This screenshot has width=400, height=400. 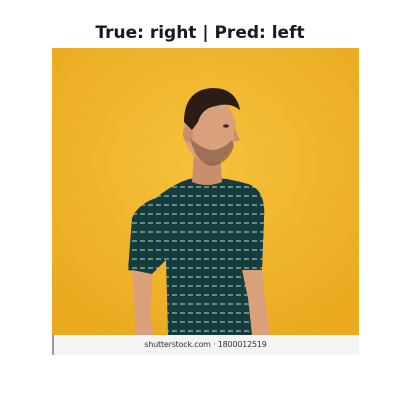 I want to click on figure-title: True: right | Pred: left, so click(x=200, y=33).